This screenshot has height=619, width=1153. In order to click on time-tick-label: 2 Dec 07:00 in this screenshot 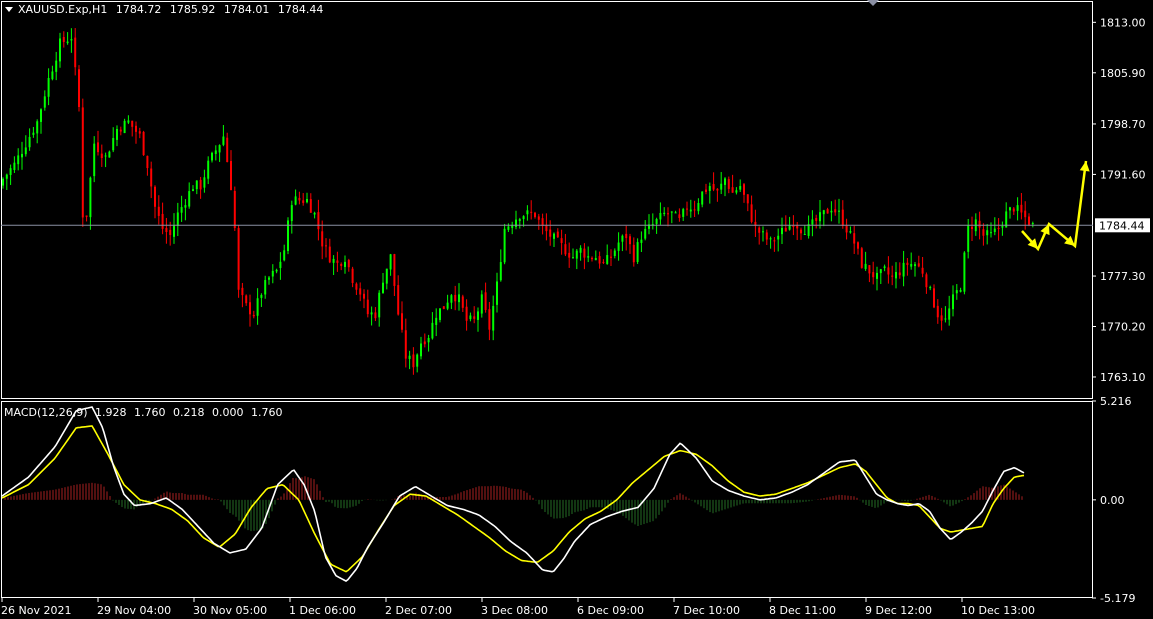, I will do `click(418, 610)`.